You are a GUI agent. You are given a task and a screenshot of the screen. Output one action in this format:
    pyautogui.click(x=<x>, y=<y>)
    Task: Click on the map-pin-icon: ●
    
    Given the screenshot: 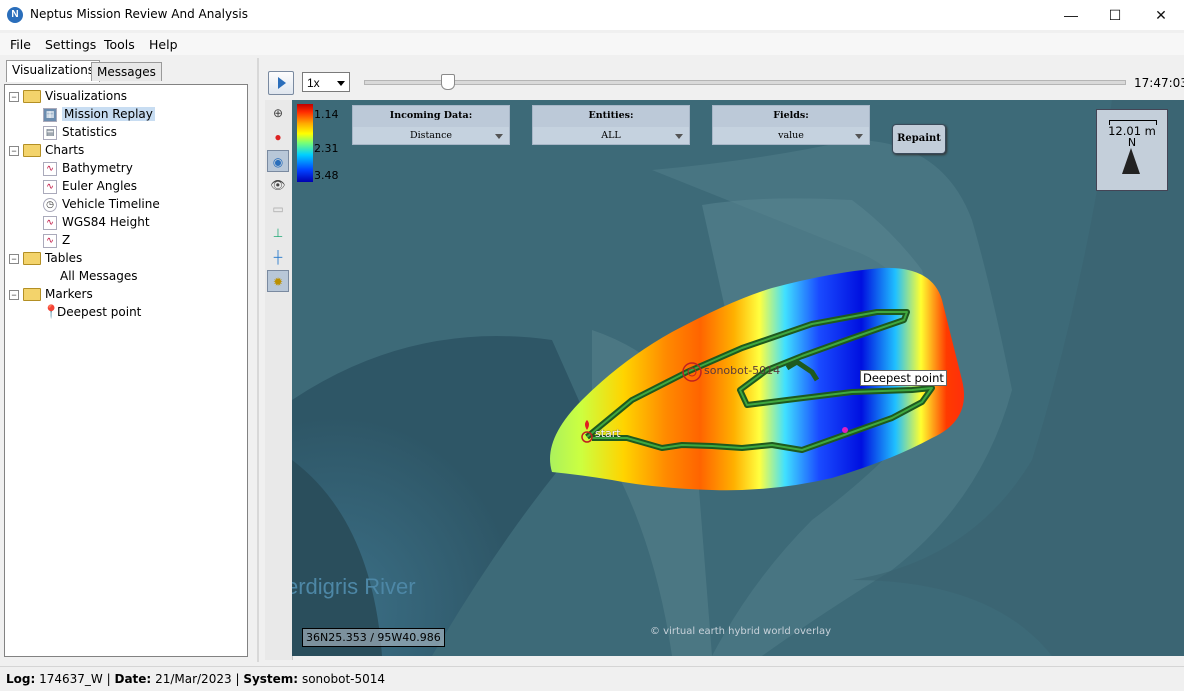 What is the action you would take?
    pyautogui.click(x=278, y=137)
    